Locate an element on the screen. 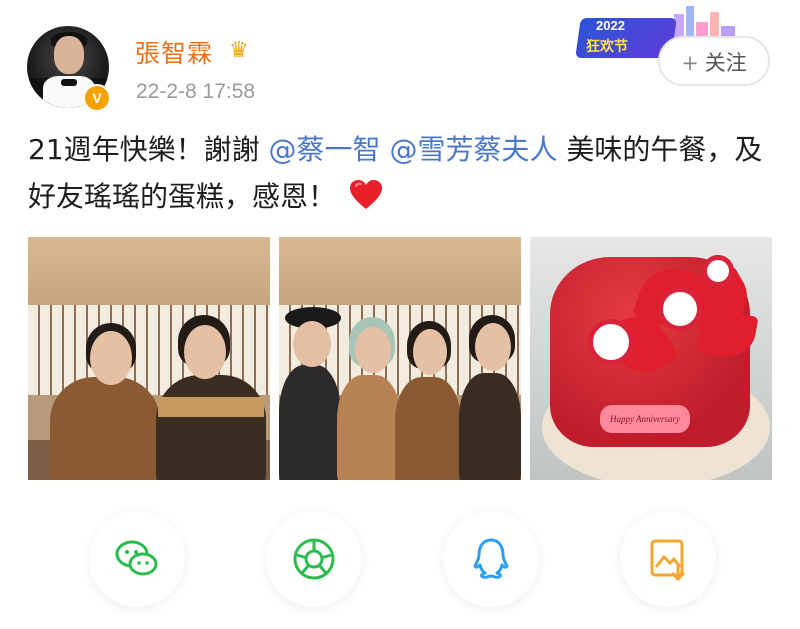 The image size is (800, 629). verified-badge: V is located at coordinates (97, 98).